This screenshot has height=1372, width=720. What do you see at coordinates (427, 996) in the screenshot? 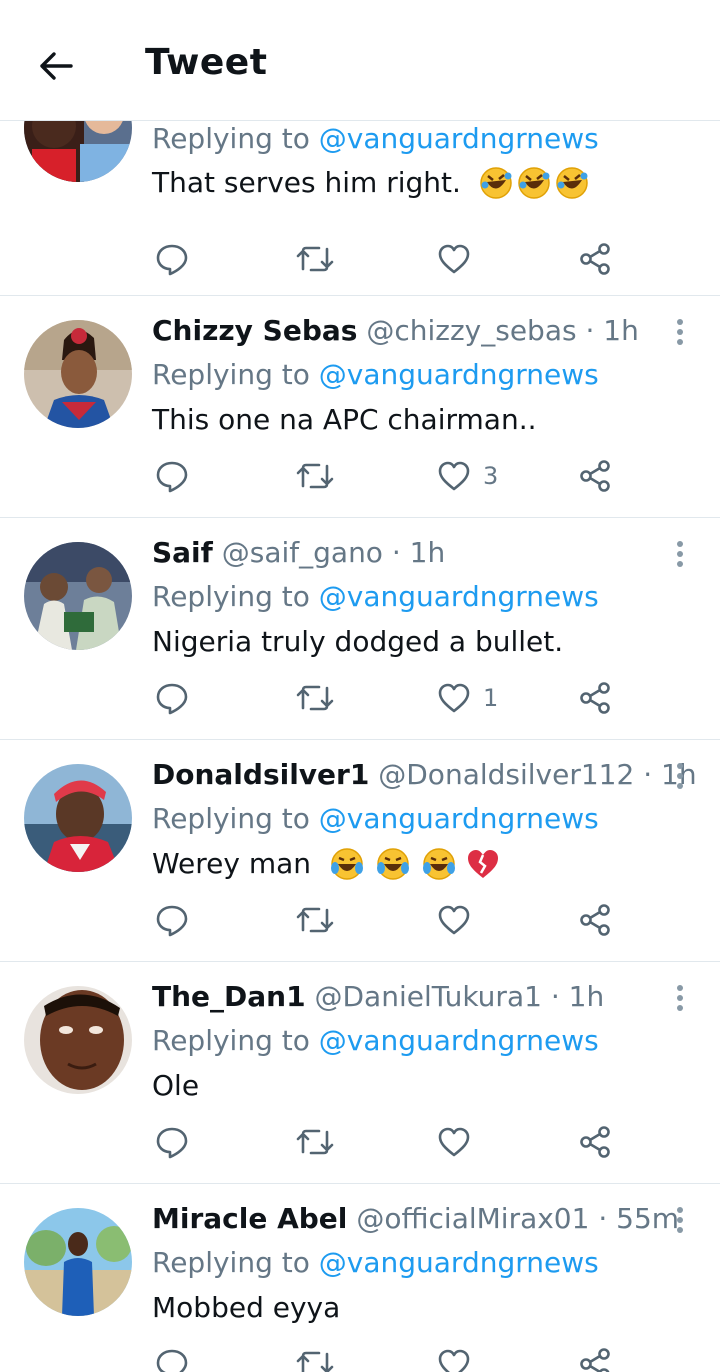
I see `user-handle: @DanielTukura1` at bounding box center [427, 996].